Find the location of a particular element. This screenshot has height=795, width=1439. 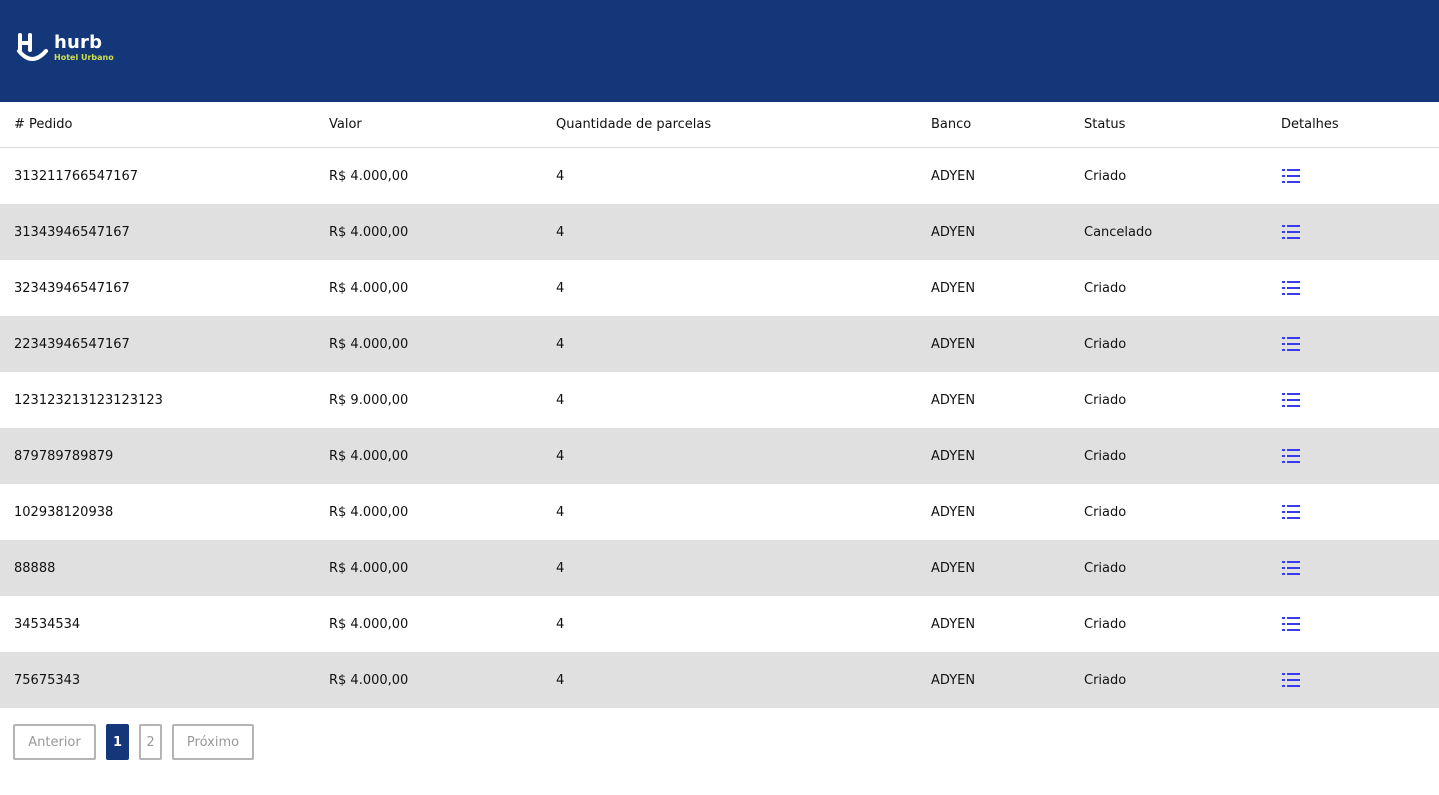

column-header-valor: Valor is located at coordinates (428, 125).